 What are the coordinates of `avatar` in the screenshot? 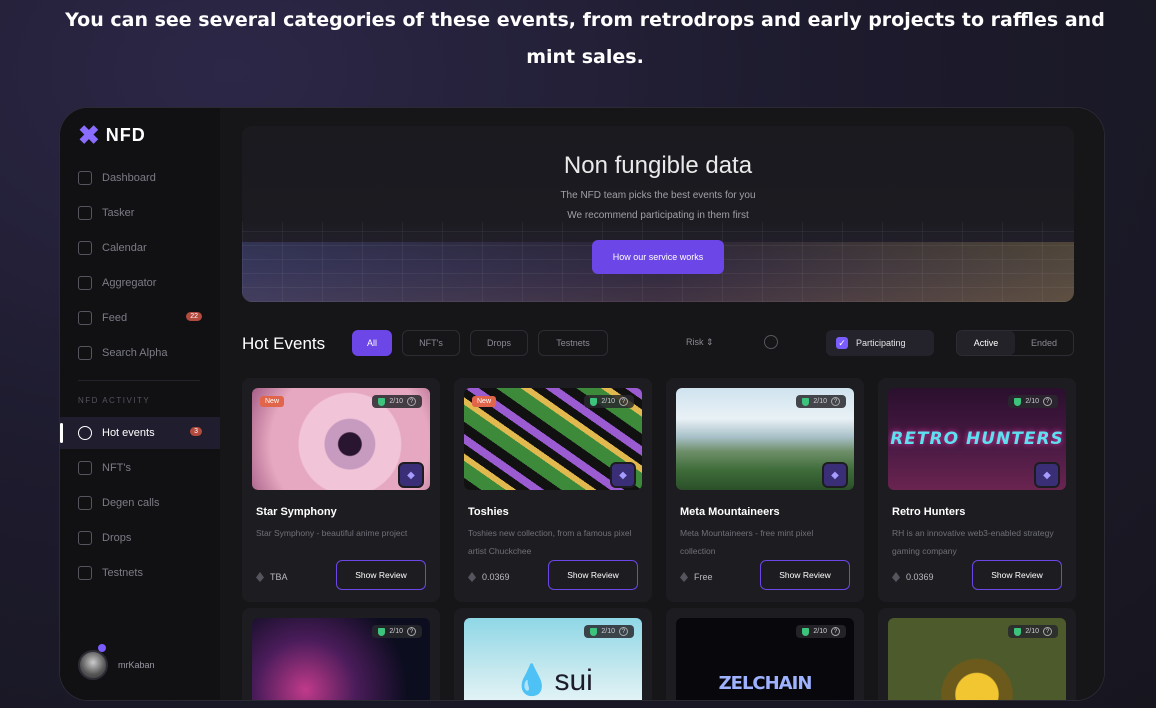 It's located at (93, 662).